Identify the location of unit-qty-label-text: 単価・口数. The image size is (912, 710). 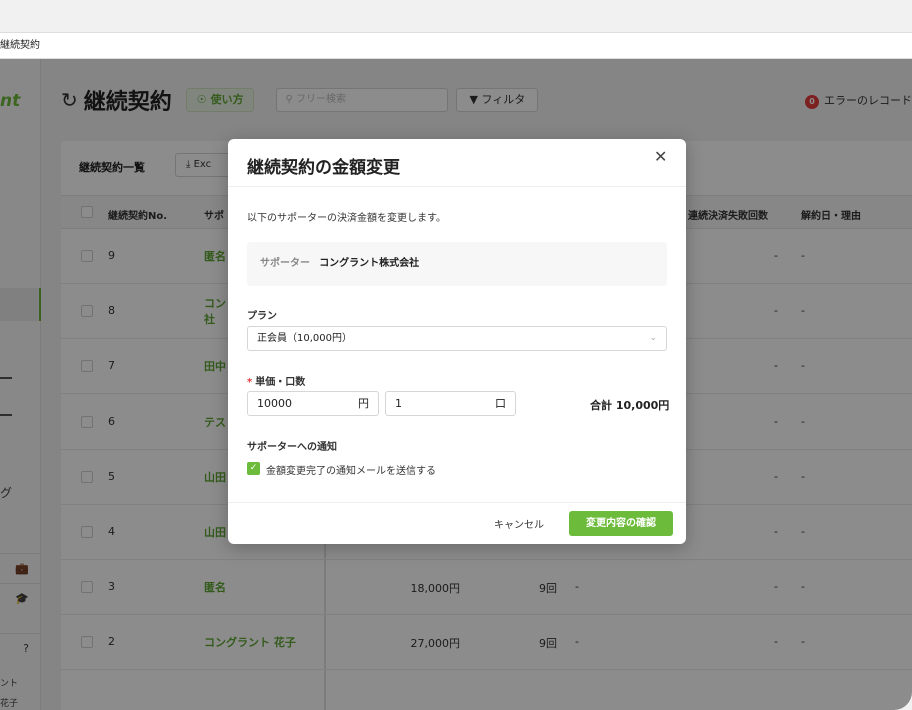
(280, 382).